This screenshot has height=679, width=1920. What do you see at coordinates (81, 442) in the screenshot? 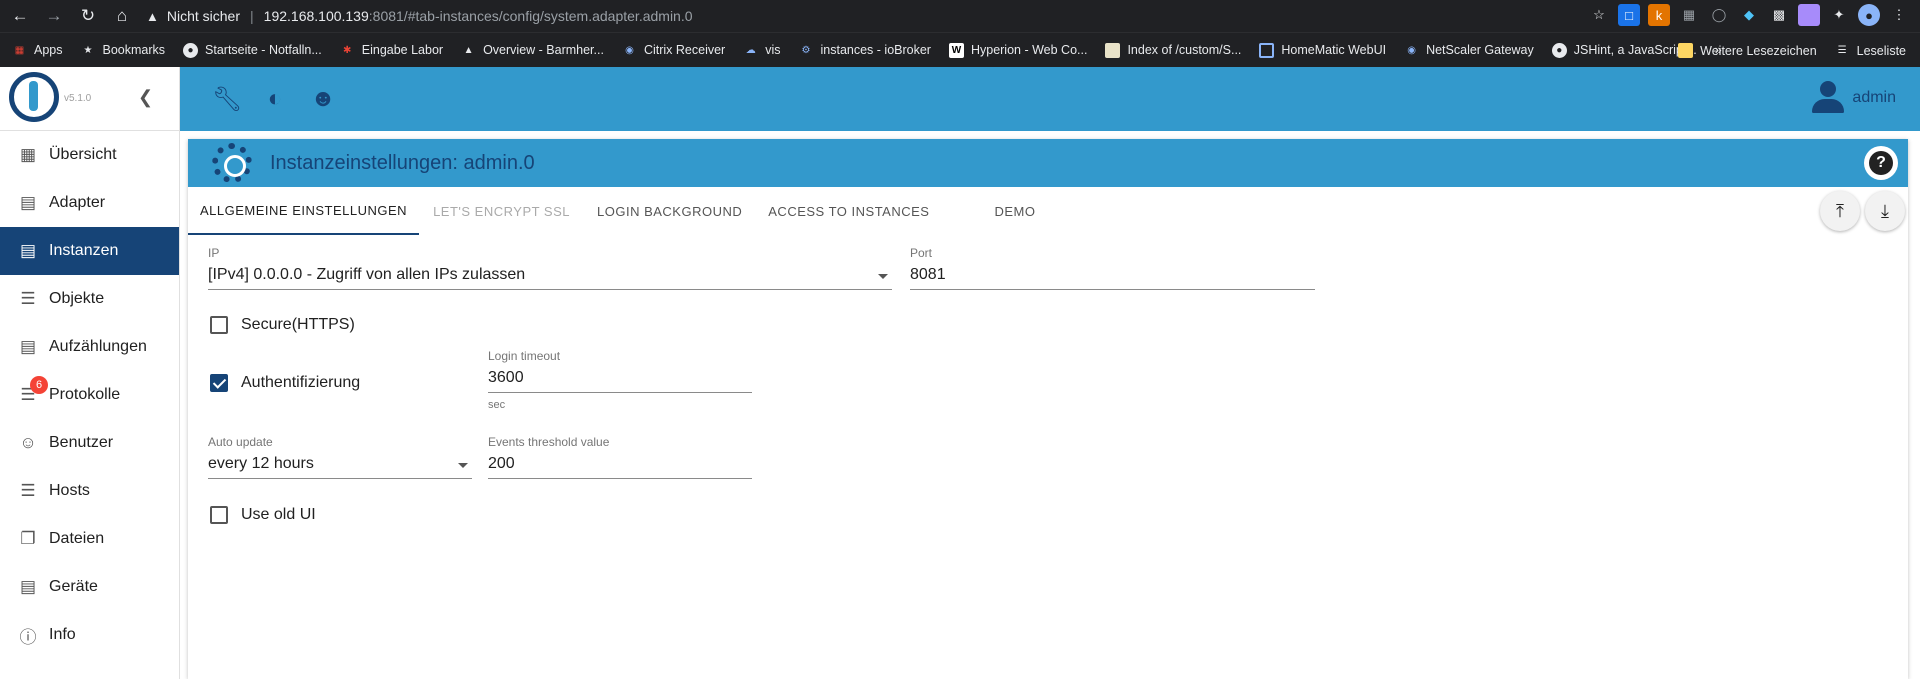
I see `sidebar-item-label: Benutzer` at bounding box center [81, 442].